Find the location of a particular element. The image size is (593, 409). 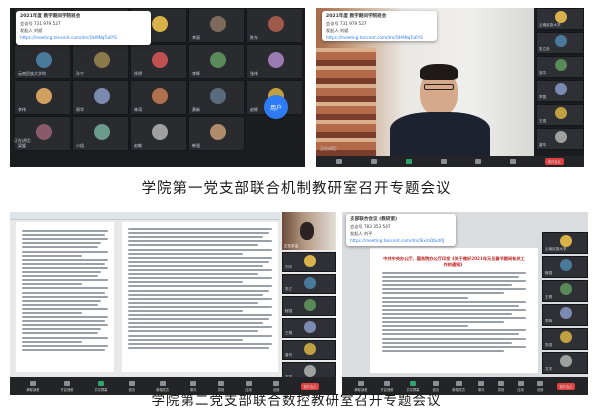

user-avatar-blue: 用户 is located at coordinates (276, 107).